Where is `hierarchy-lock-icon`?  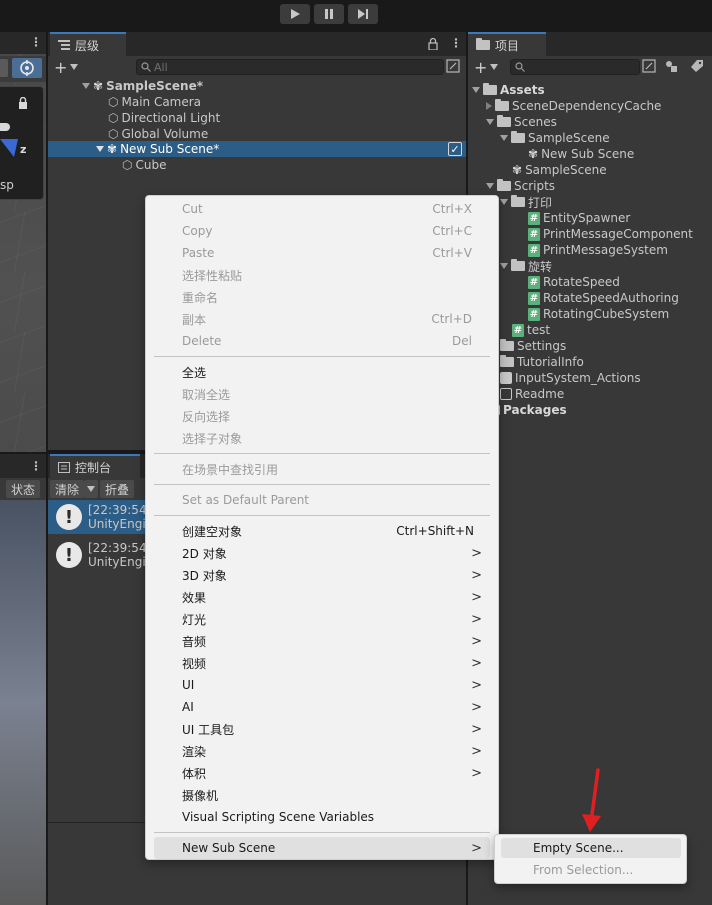 hierarchy-lock-icon is located at coordinates (433, 44).